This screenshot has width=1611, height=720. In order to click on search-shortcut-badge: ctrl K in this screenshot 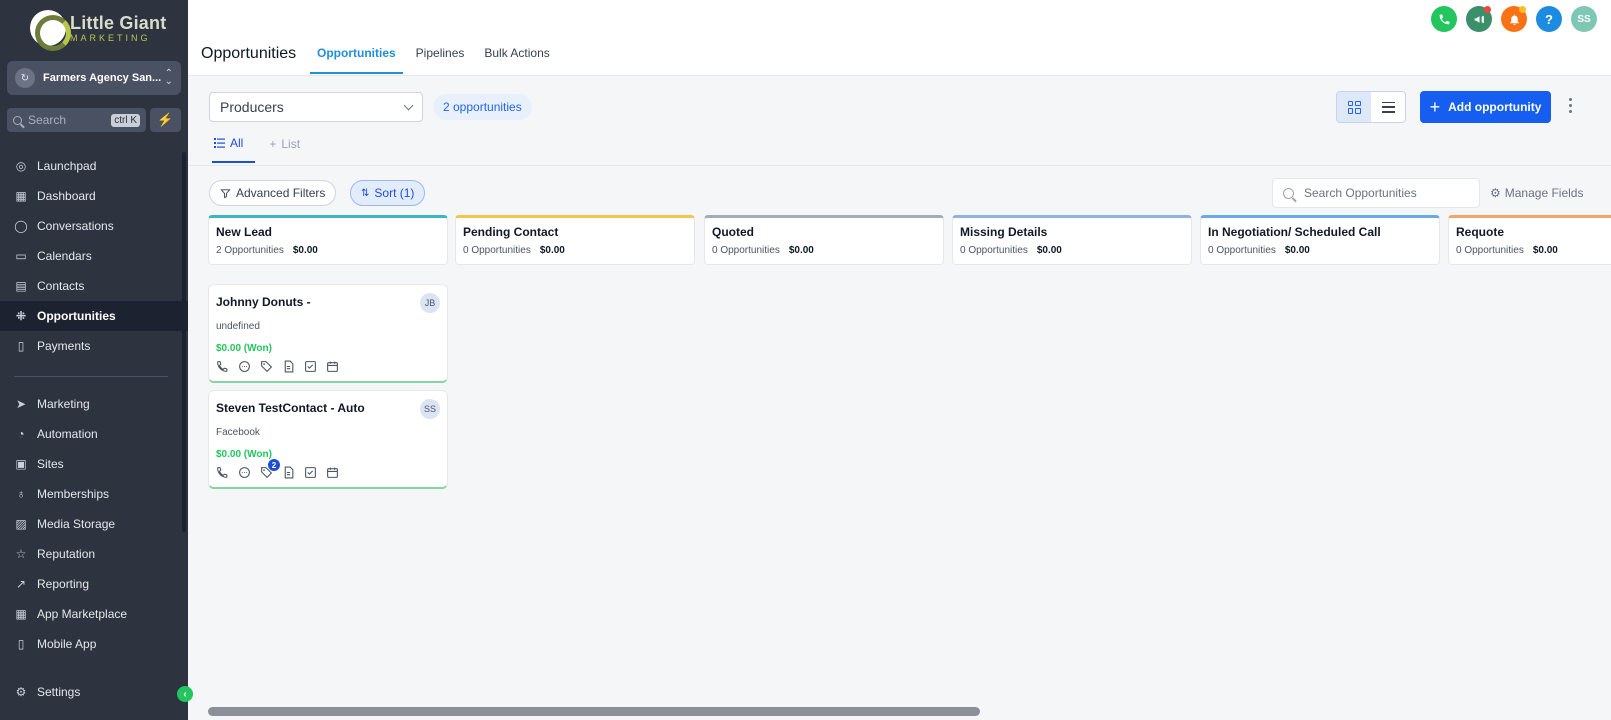, I will do `click(125, 120)`.